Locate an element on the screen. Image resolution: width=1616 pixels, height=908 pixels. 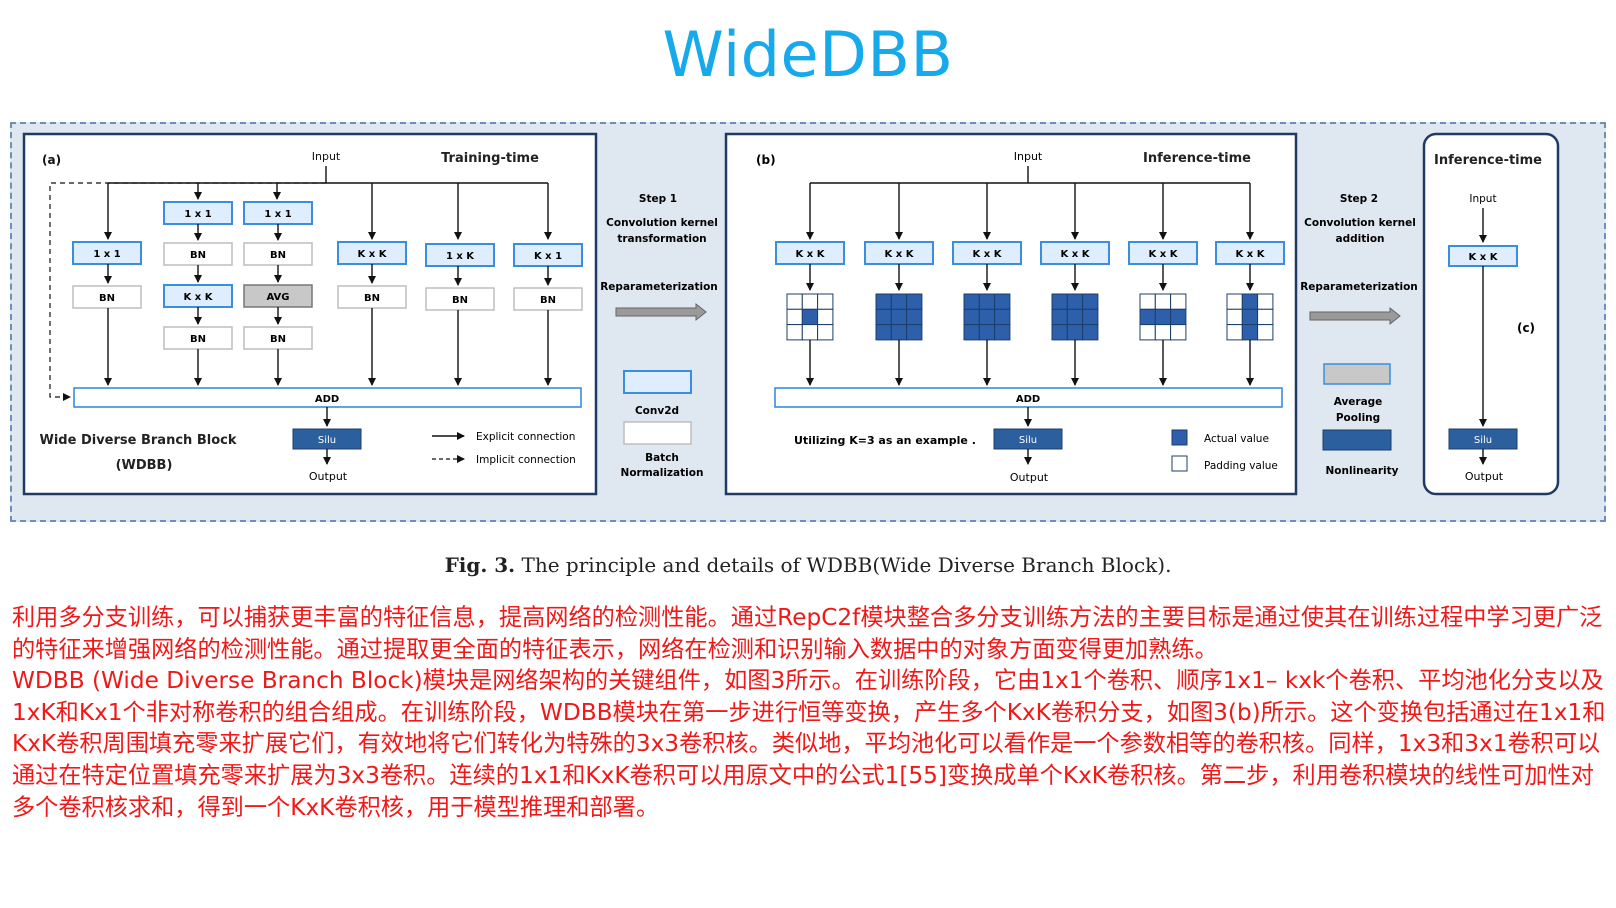
legend-actual-swatch is located at coordinates (1179, 437).